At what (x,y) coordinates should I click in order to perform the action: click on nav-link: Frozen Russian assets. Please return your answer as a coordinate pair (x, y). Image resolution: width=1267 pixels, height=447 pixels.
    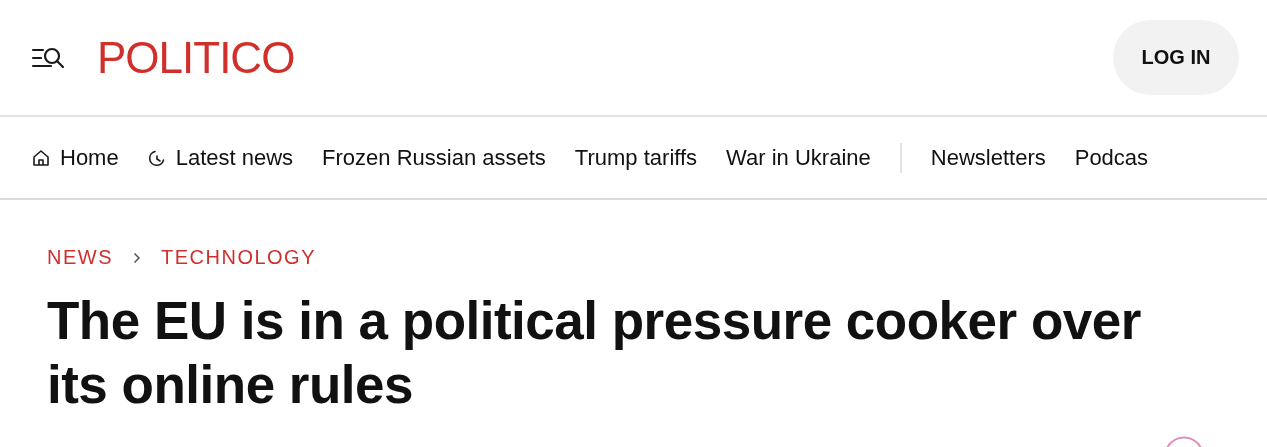
    Looking at the image, I should click on (434, 157).